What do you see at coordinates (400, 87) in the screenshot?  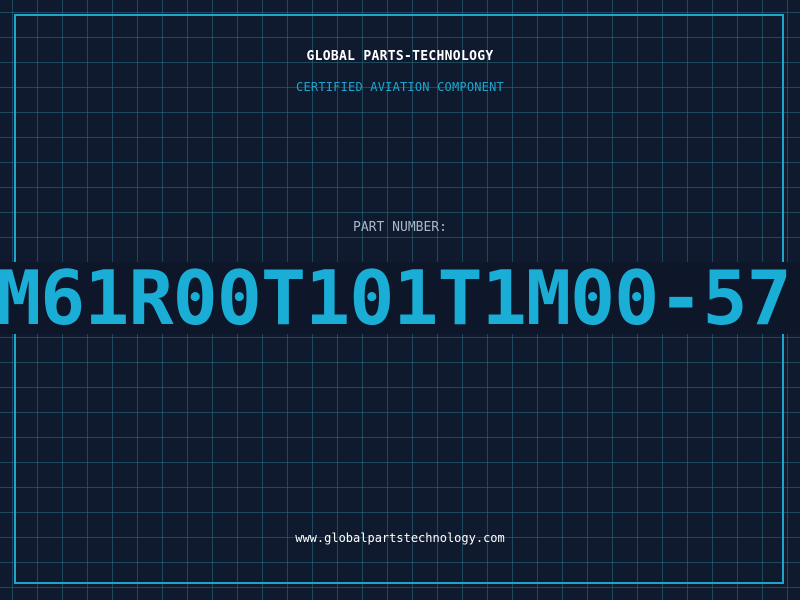 I see `certification-subtitle: CERTIFIED AVIATION COMPONENT` at bounding box center [400, 87].